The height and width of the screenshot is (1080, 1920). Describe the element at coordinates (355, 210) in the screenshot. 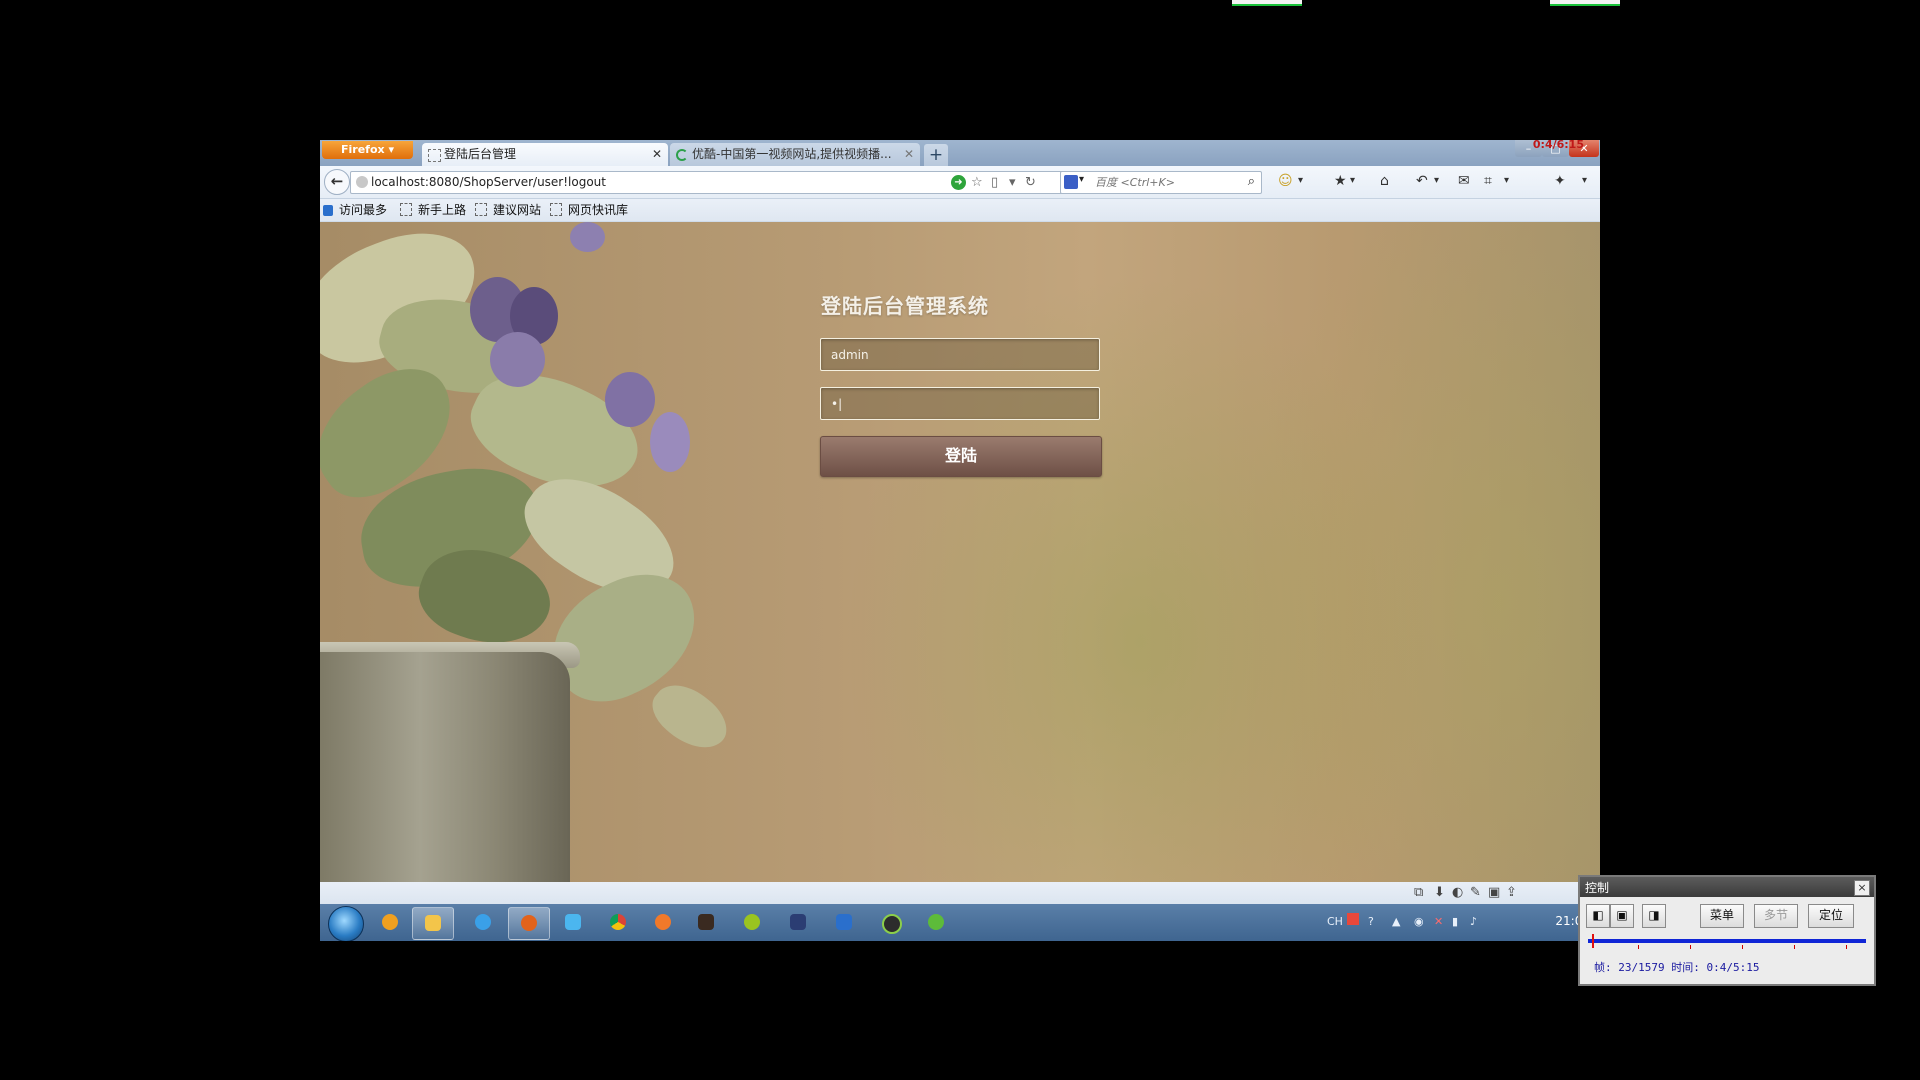

I see `bookmark-most-visited: 访问最多` at that location.